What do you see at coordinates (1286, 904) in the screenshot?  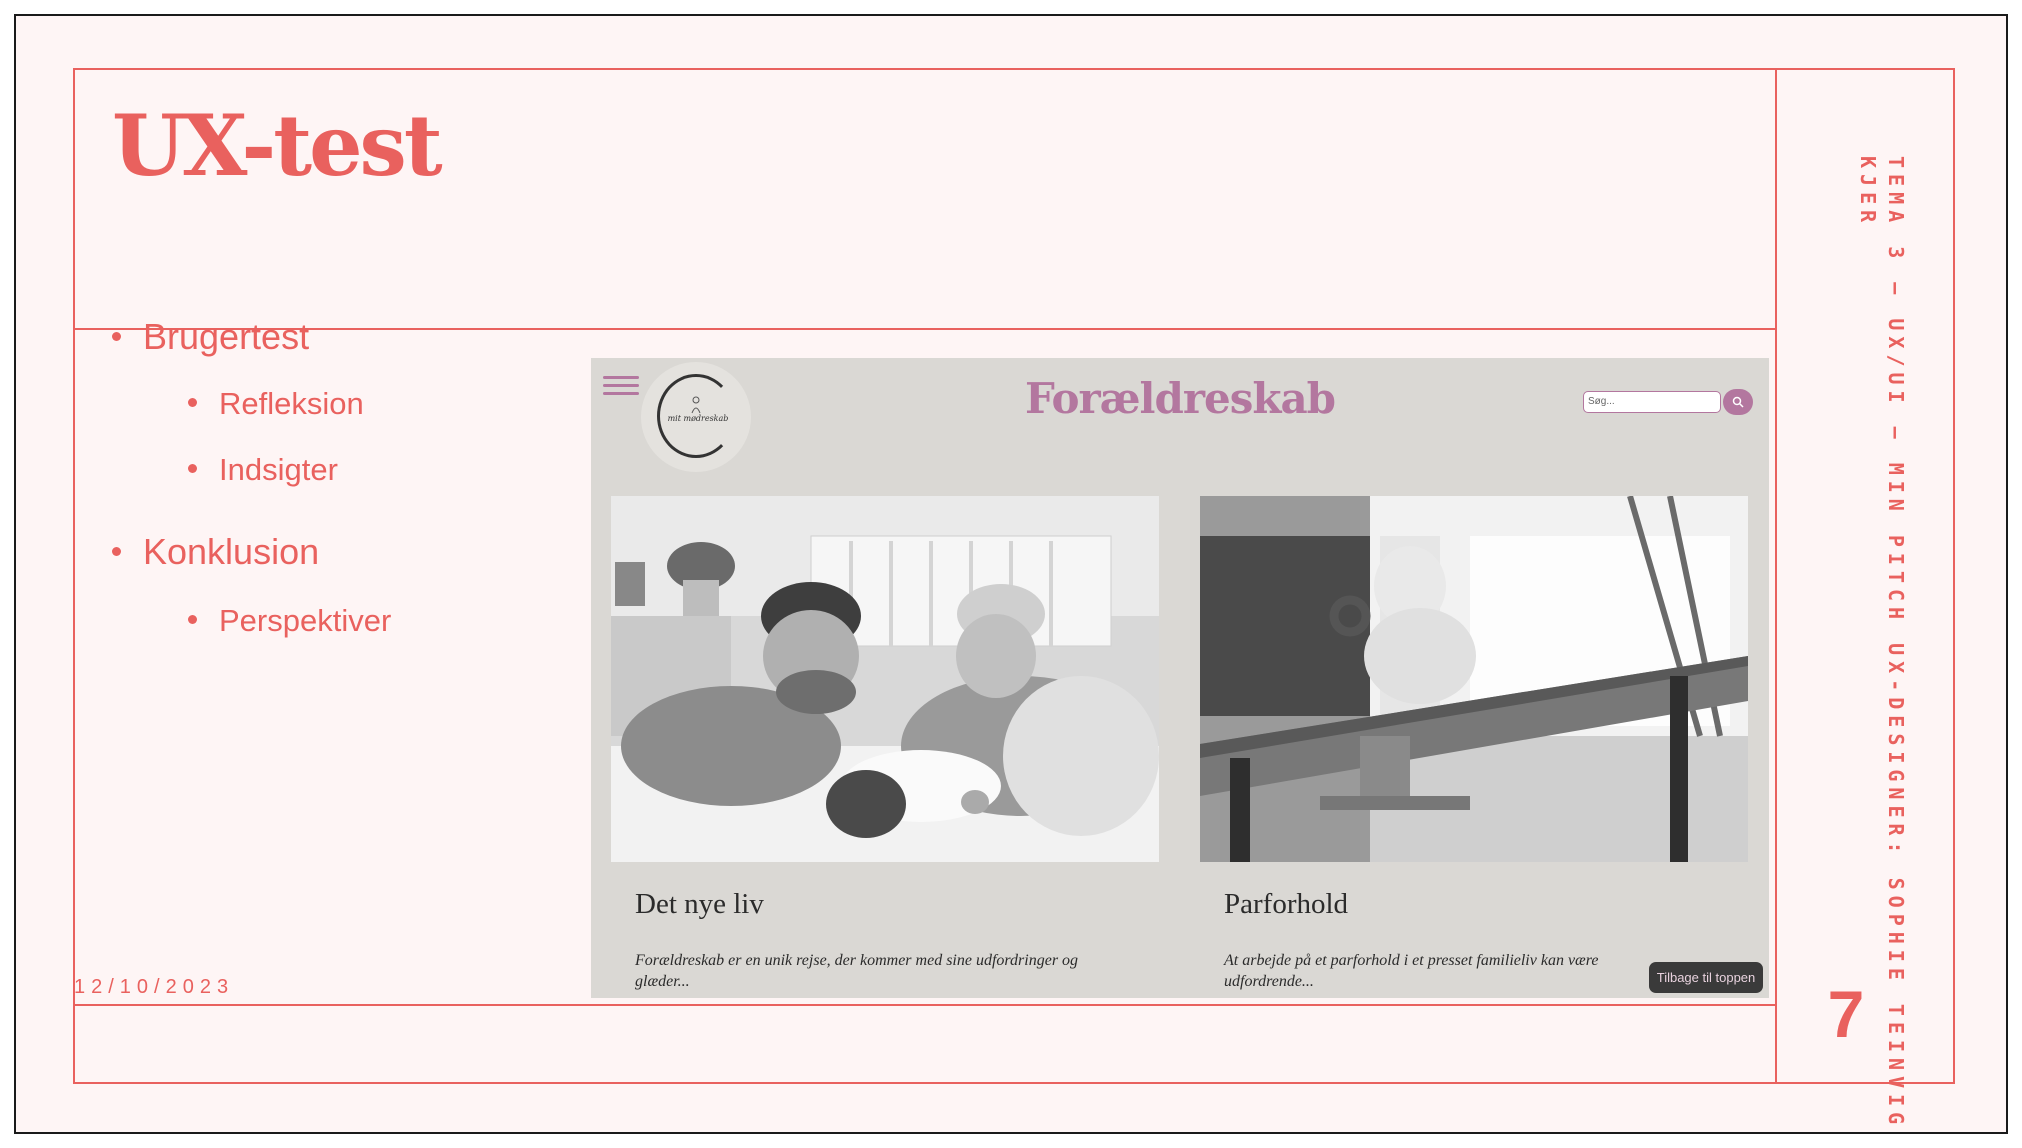 I see `card-title: Parforhold` at bounding box center [1286, 904].